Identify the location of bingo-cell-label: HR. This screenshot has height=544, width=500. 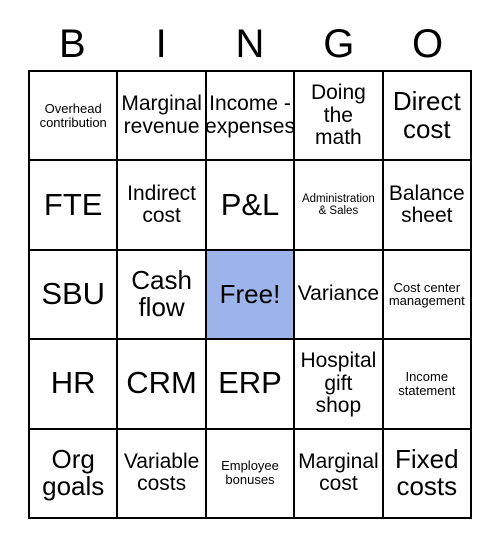
(73, 383).